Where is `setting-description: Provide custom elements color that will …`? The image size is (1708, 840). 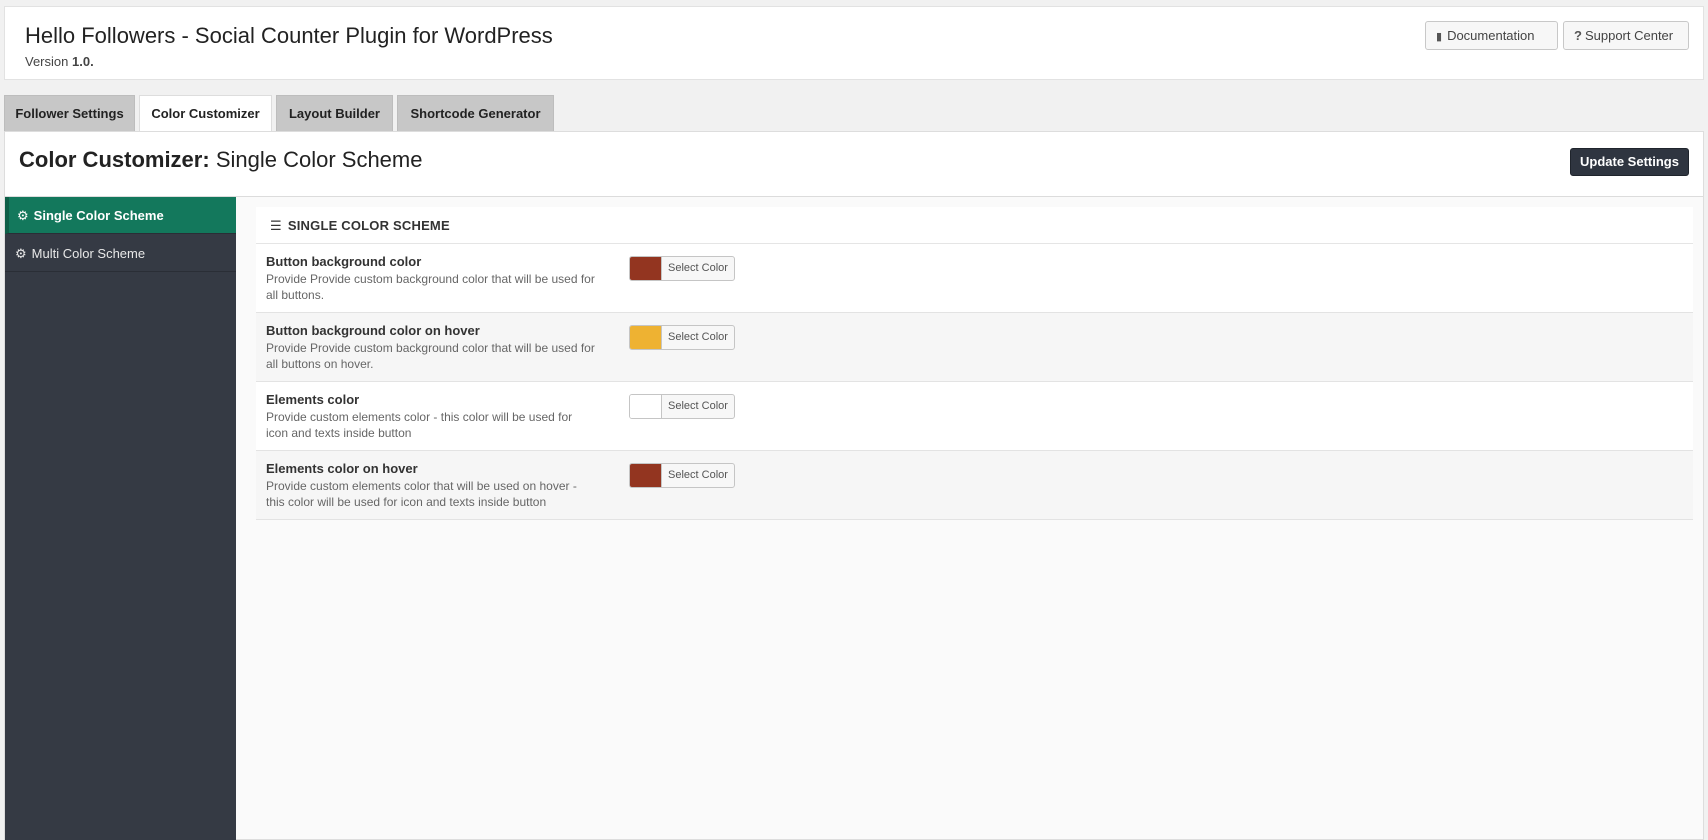
setting-description: Provide custom elements color that will … is located at coordinates (421, 494).